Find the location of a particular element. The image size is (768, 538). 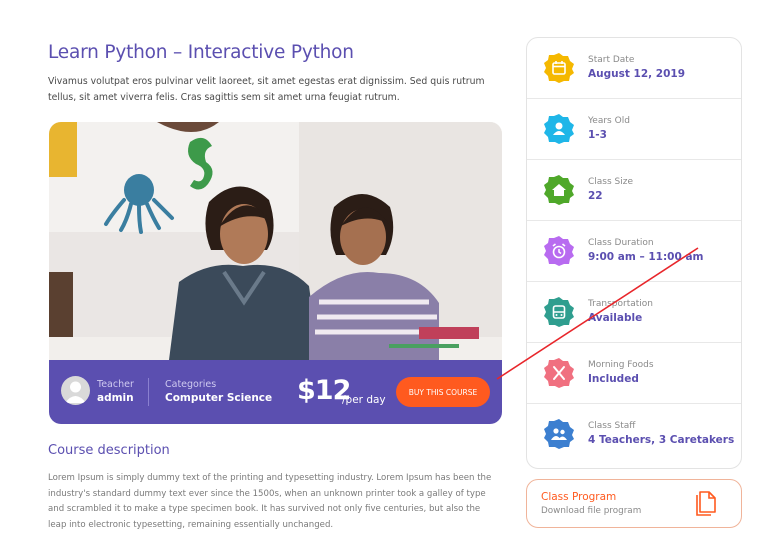

program-title: Class Program is located at coordinates (579, 497).